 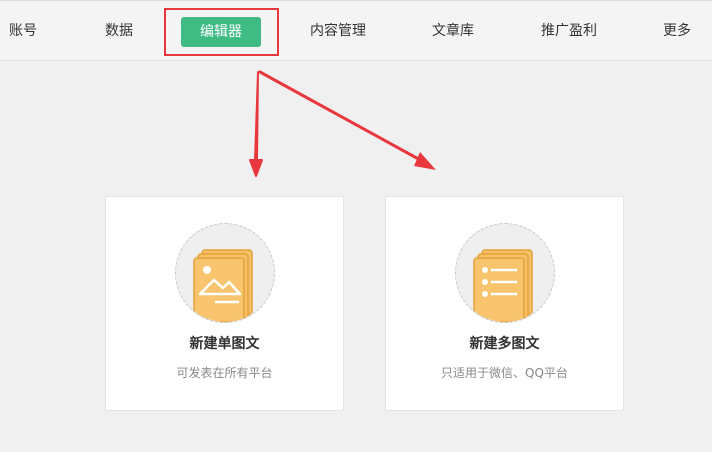 What do you see at coordinates (504, 373) in the screenshot?
I see `card-subtitle: 只适用于微信、QQ平台` at bounding box center [504, 373].